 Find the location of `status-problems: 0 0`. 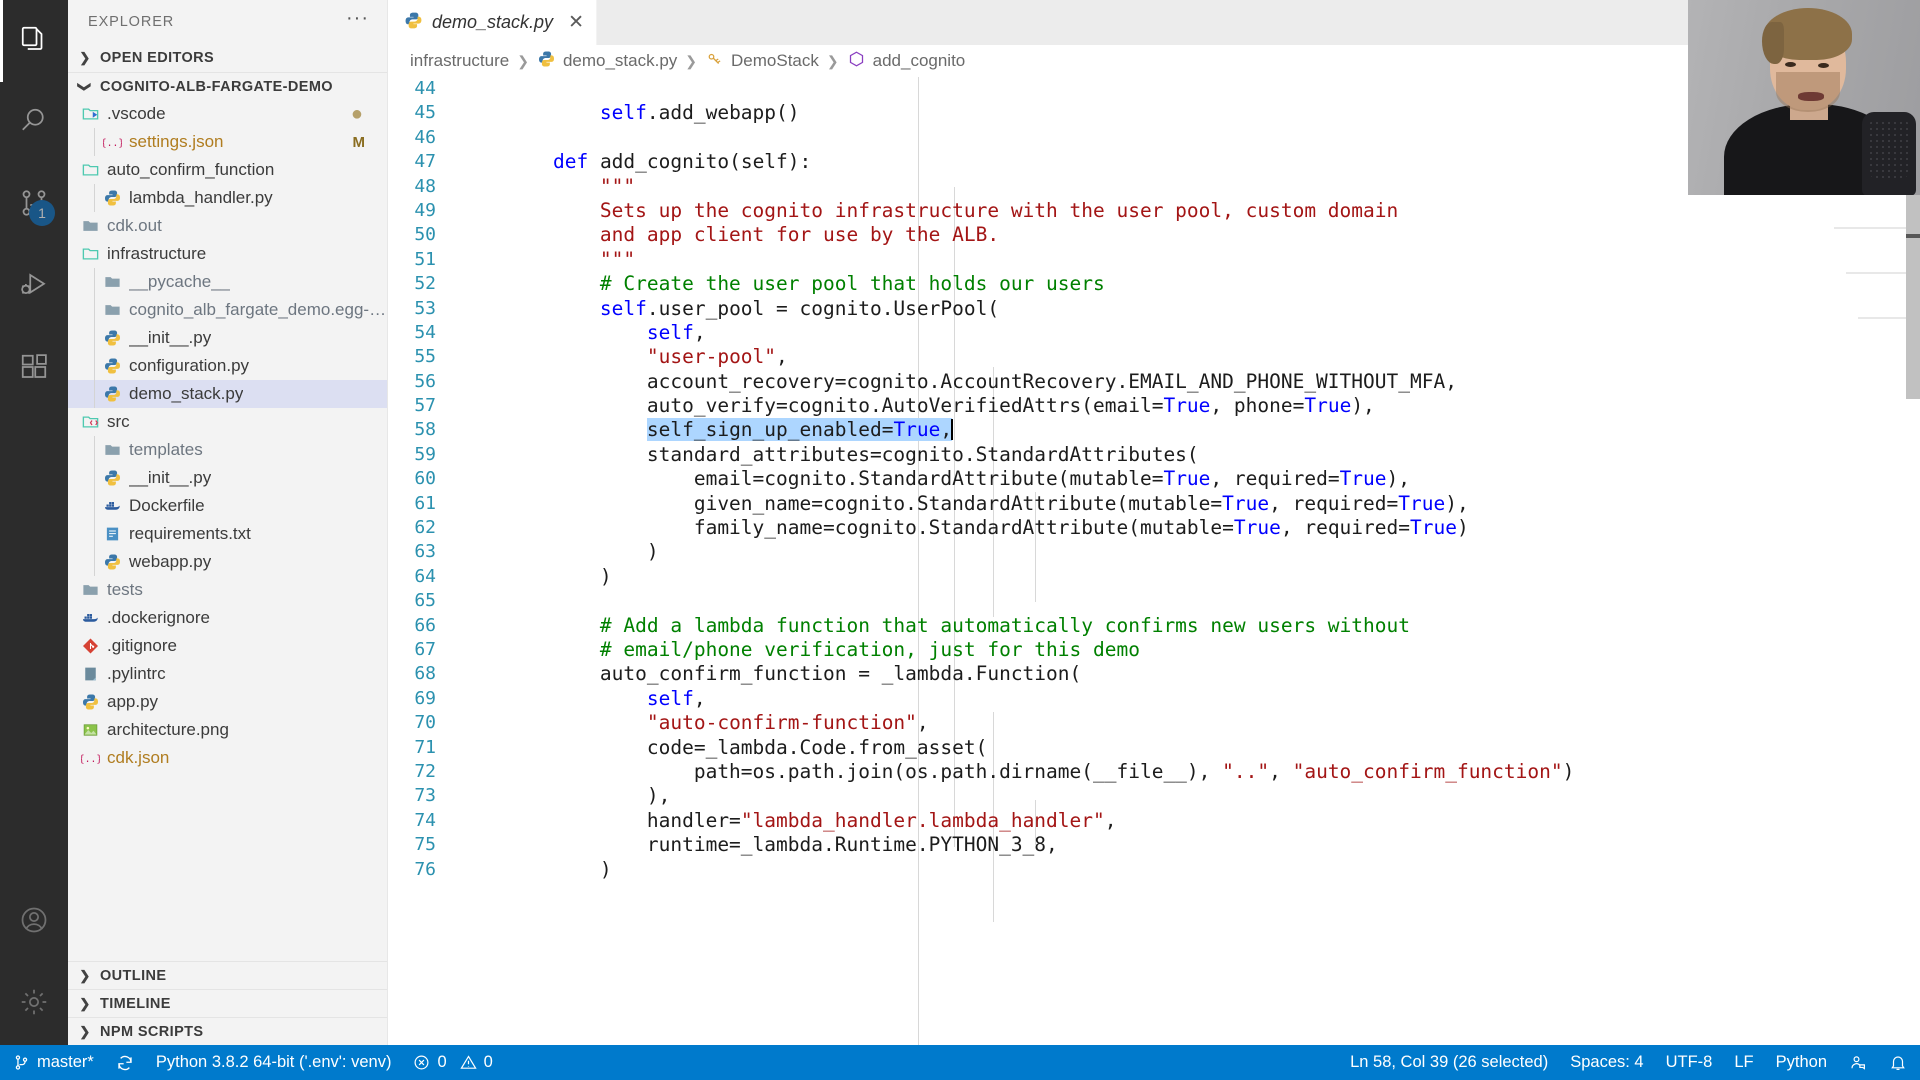

status-problems: 0 0 is located at coordinates (452, 1062).